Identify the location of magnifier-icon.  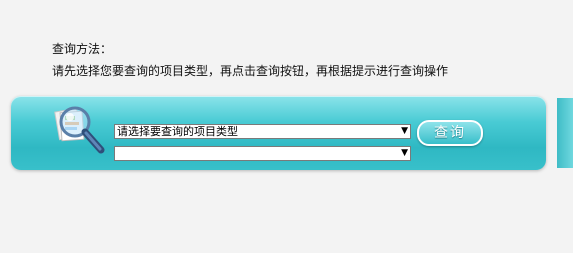
(79, 130).